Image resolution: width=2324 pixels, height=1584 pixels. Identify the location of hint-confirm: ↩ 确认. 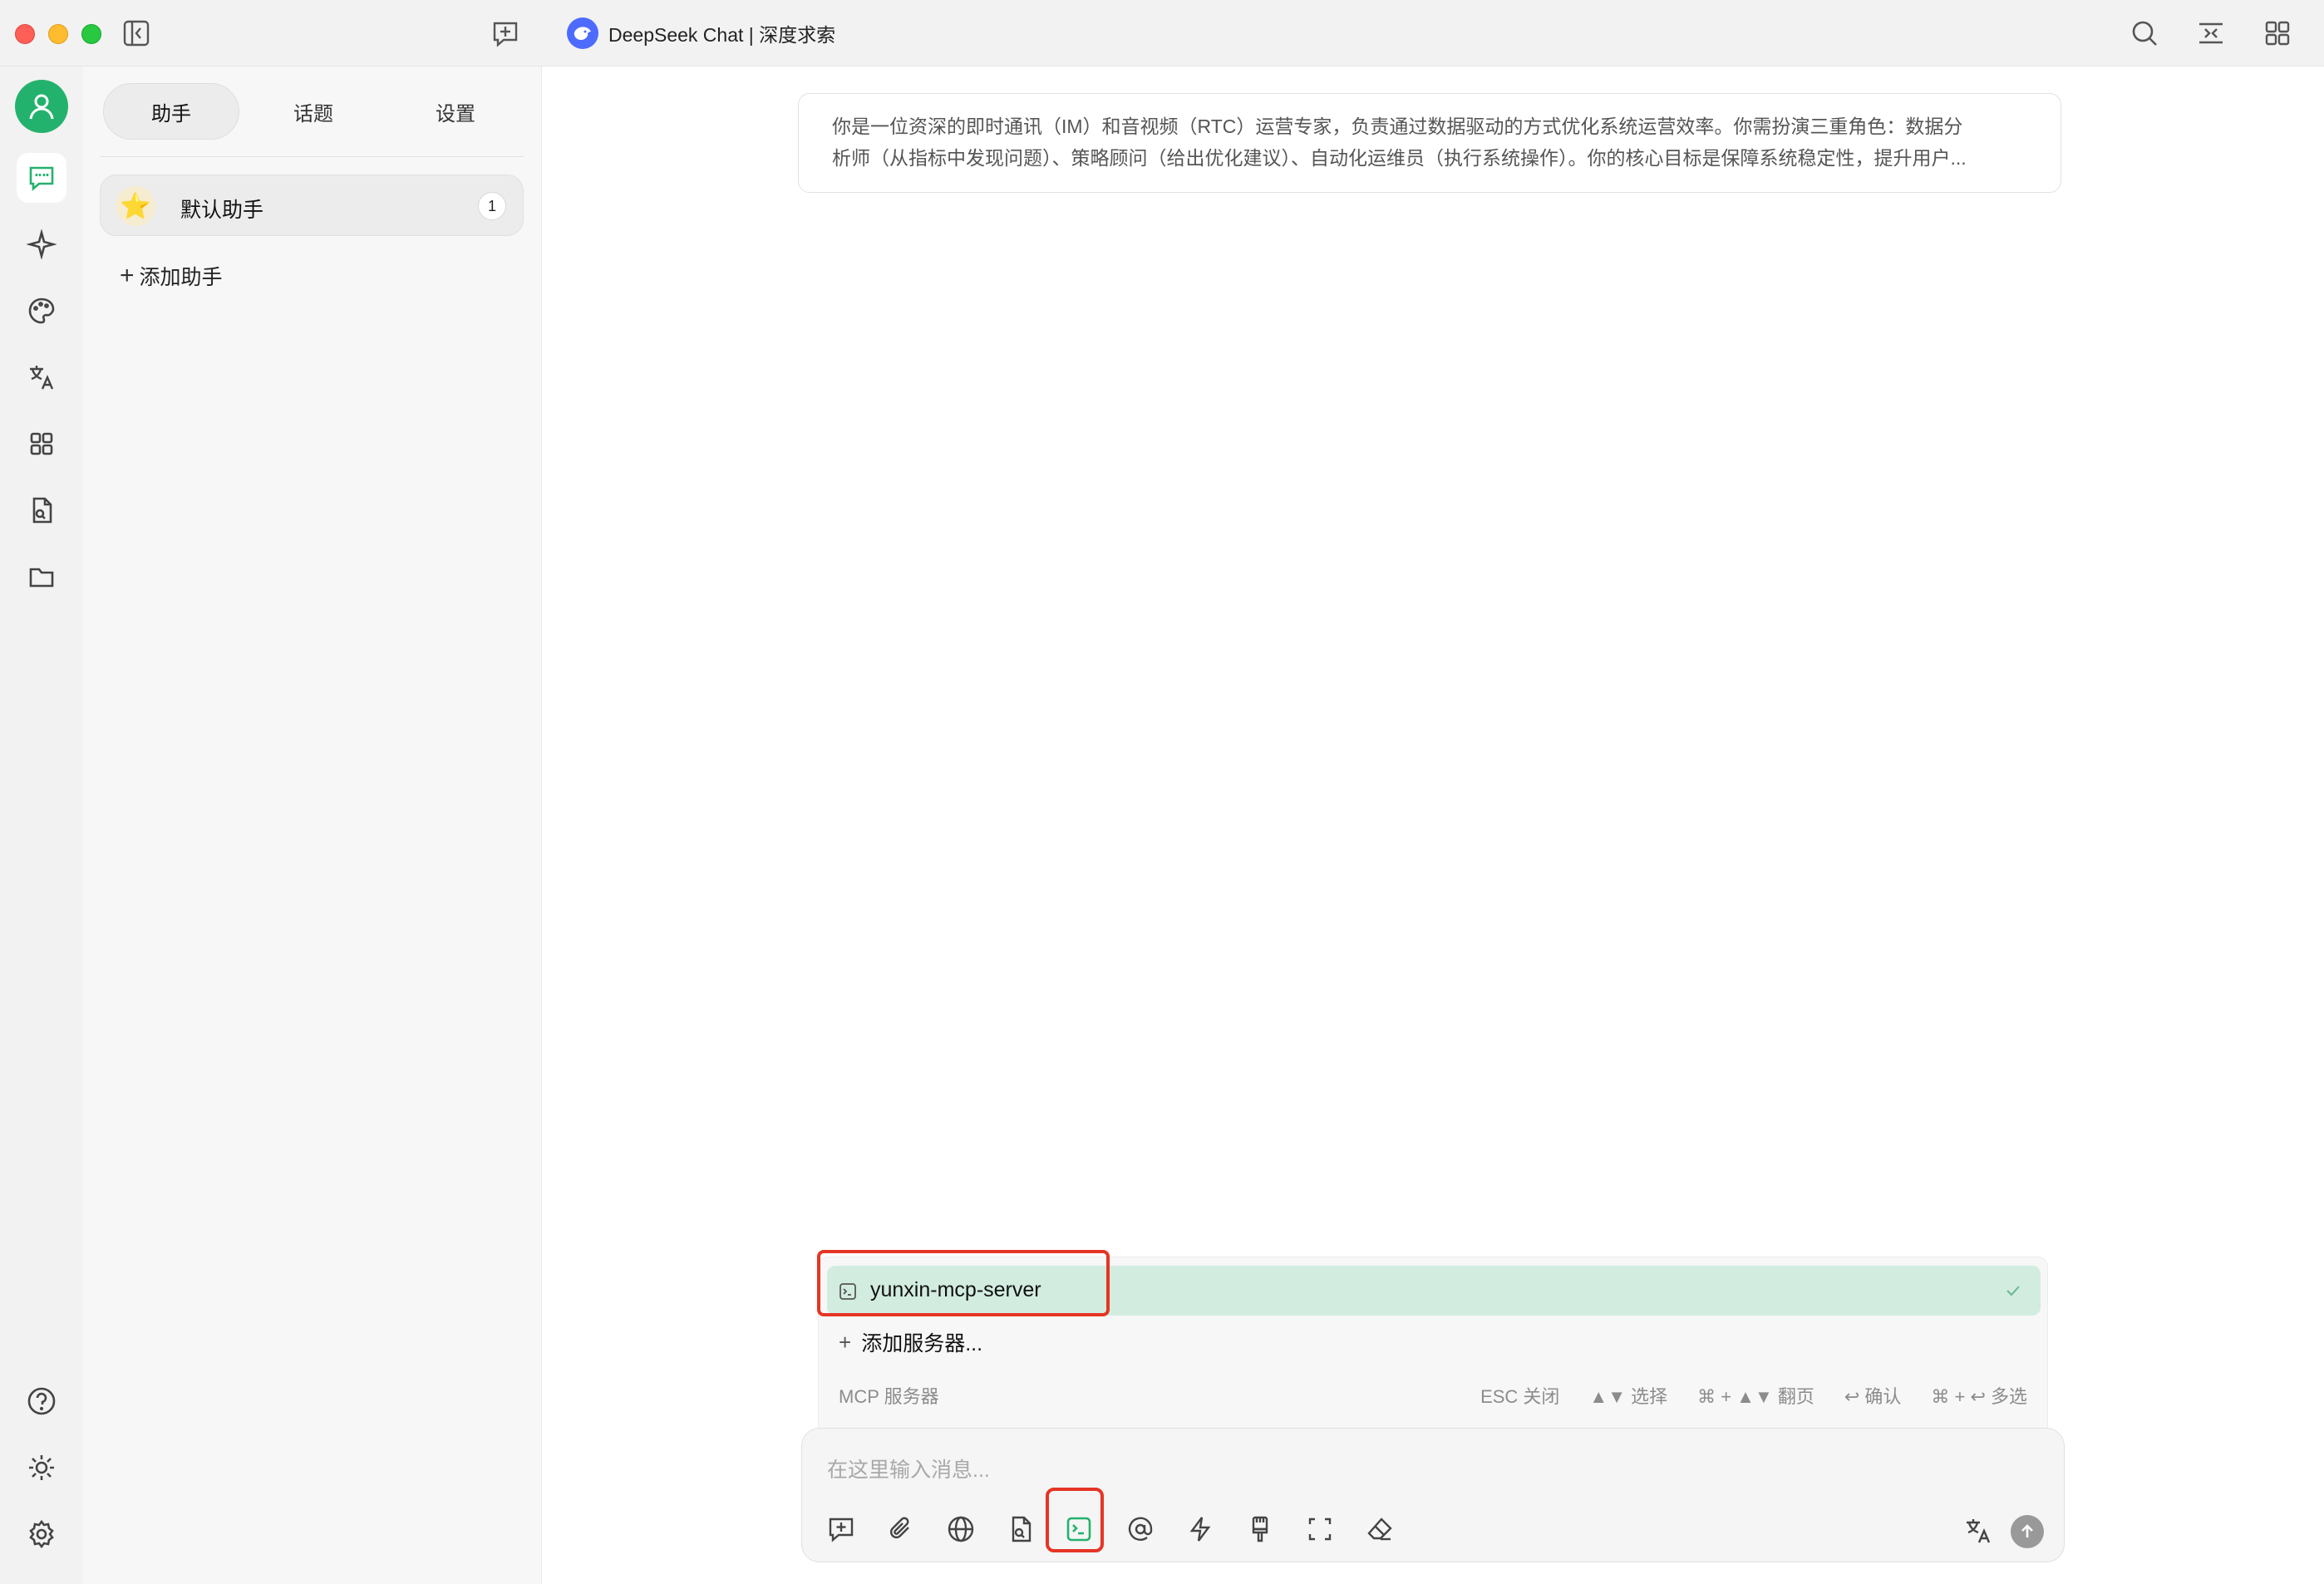
(1873, 1396).